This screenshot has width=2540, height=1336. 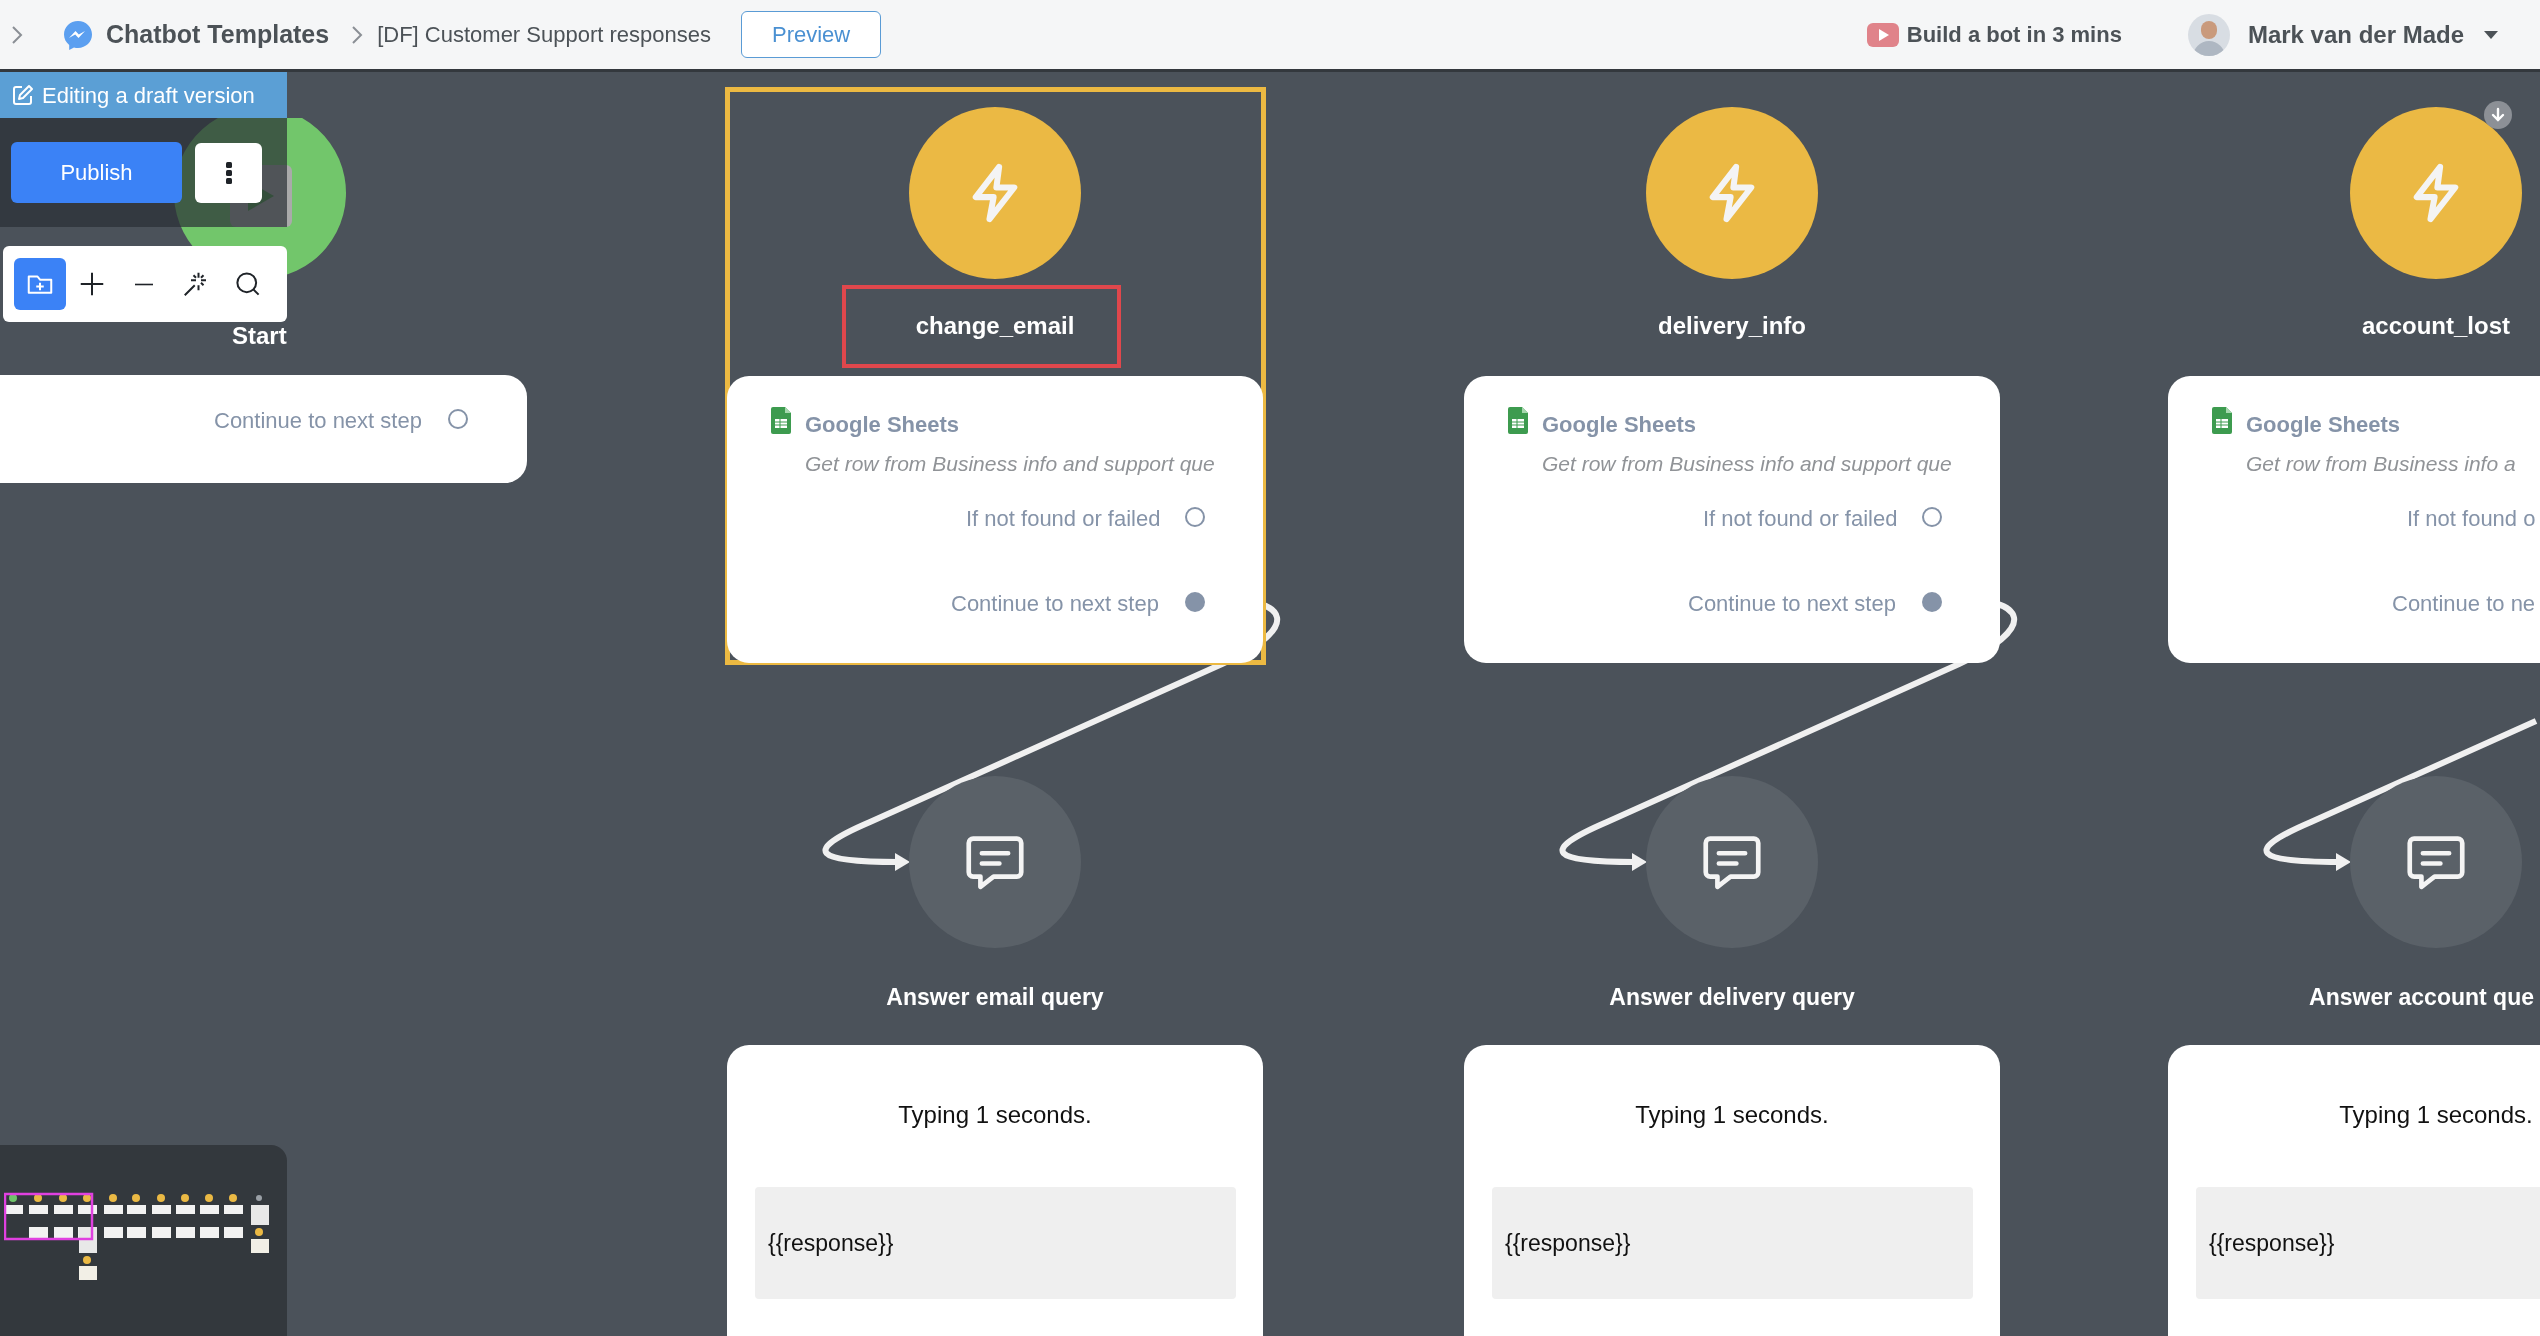 What do you see at coordinates (1732, 326) in the screenshot?
I see `node-title: delivery_info` at bounding box center [1732, 326].